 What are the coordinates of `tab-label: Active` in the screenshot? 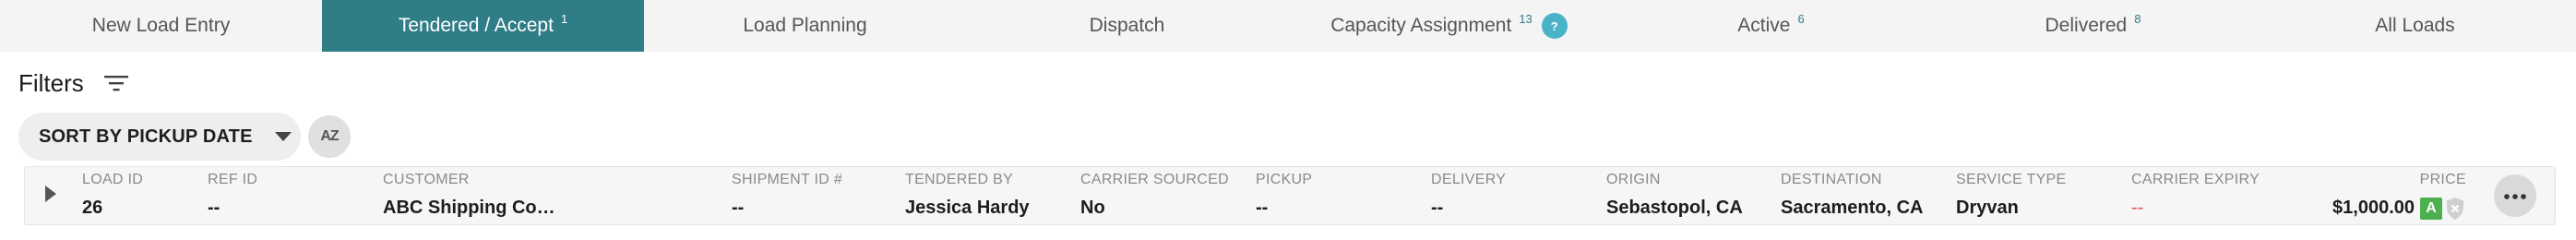 It's located at (1764, 25).